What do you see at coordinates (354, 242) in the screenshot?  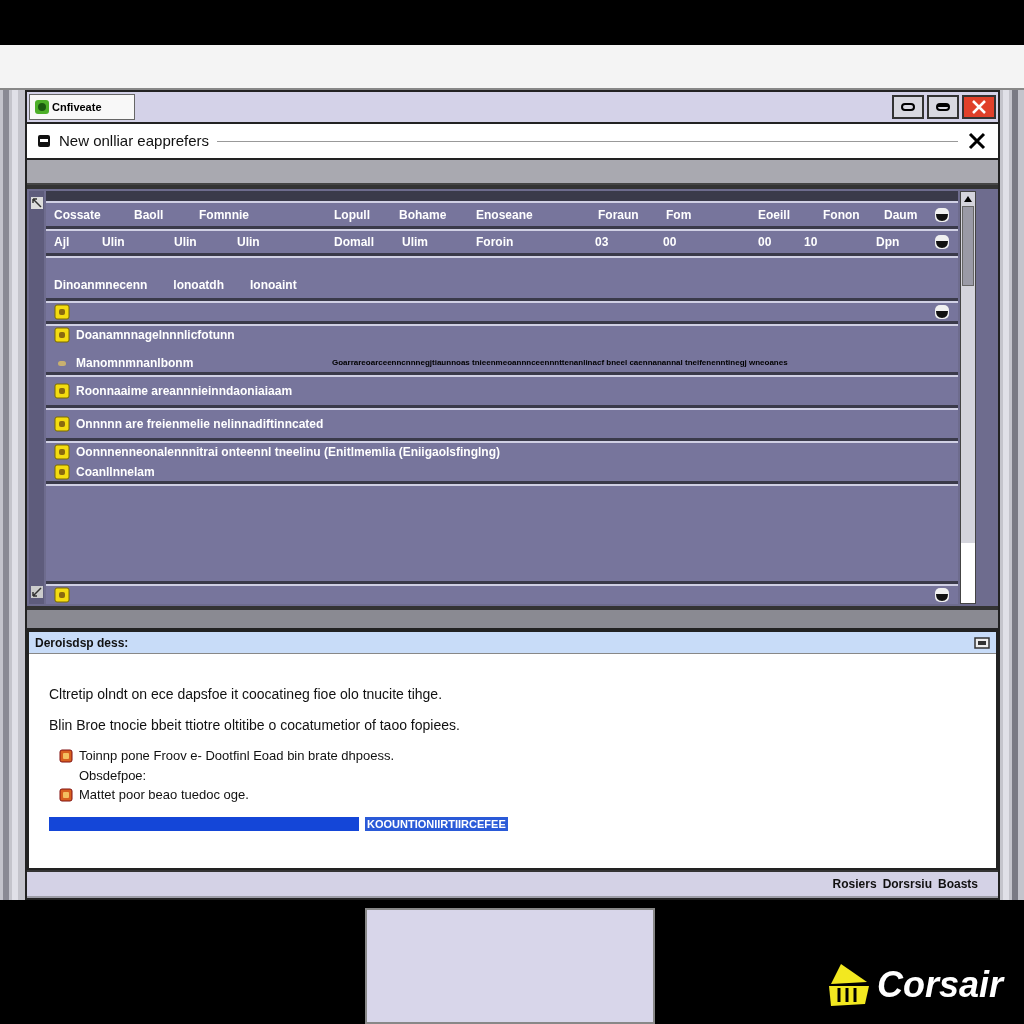 I see `table-cell: Domall` at bounding box center [354, 242].